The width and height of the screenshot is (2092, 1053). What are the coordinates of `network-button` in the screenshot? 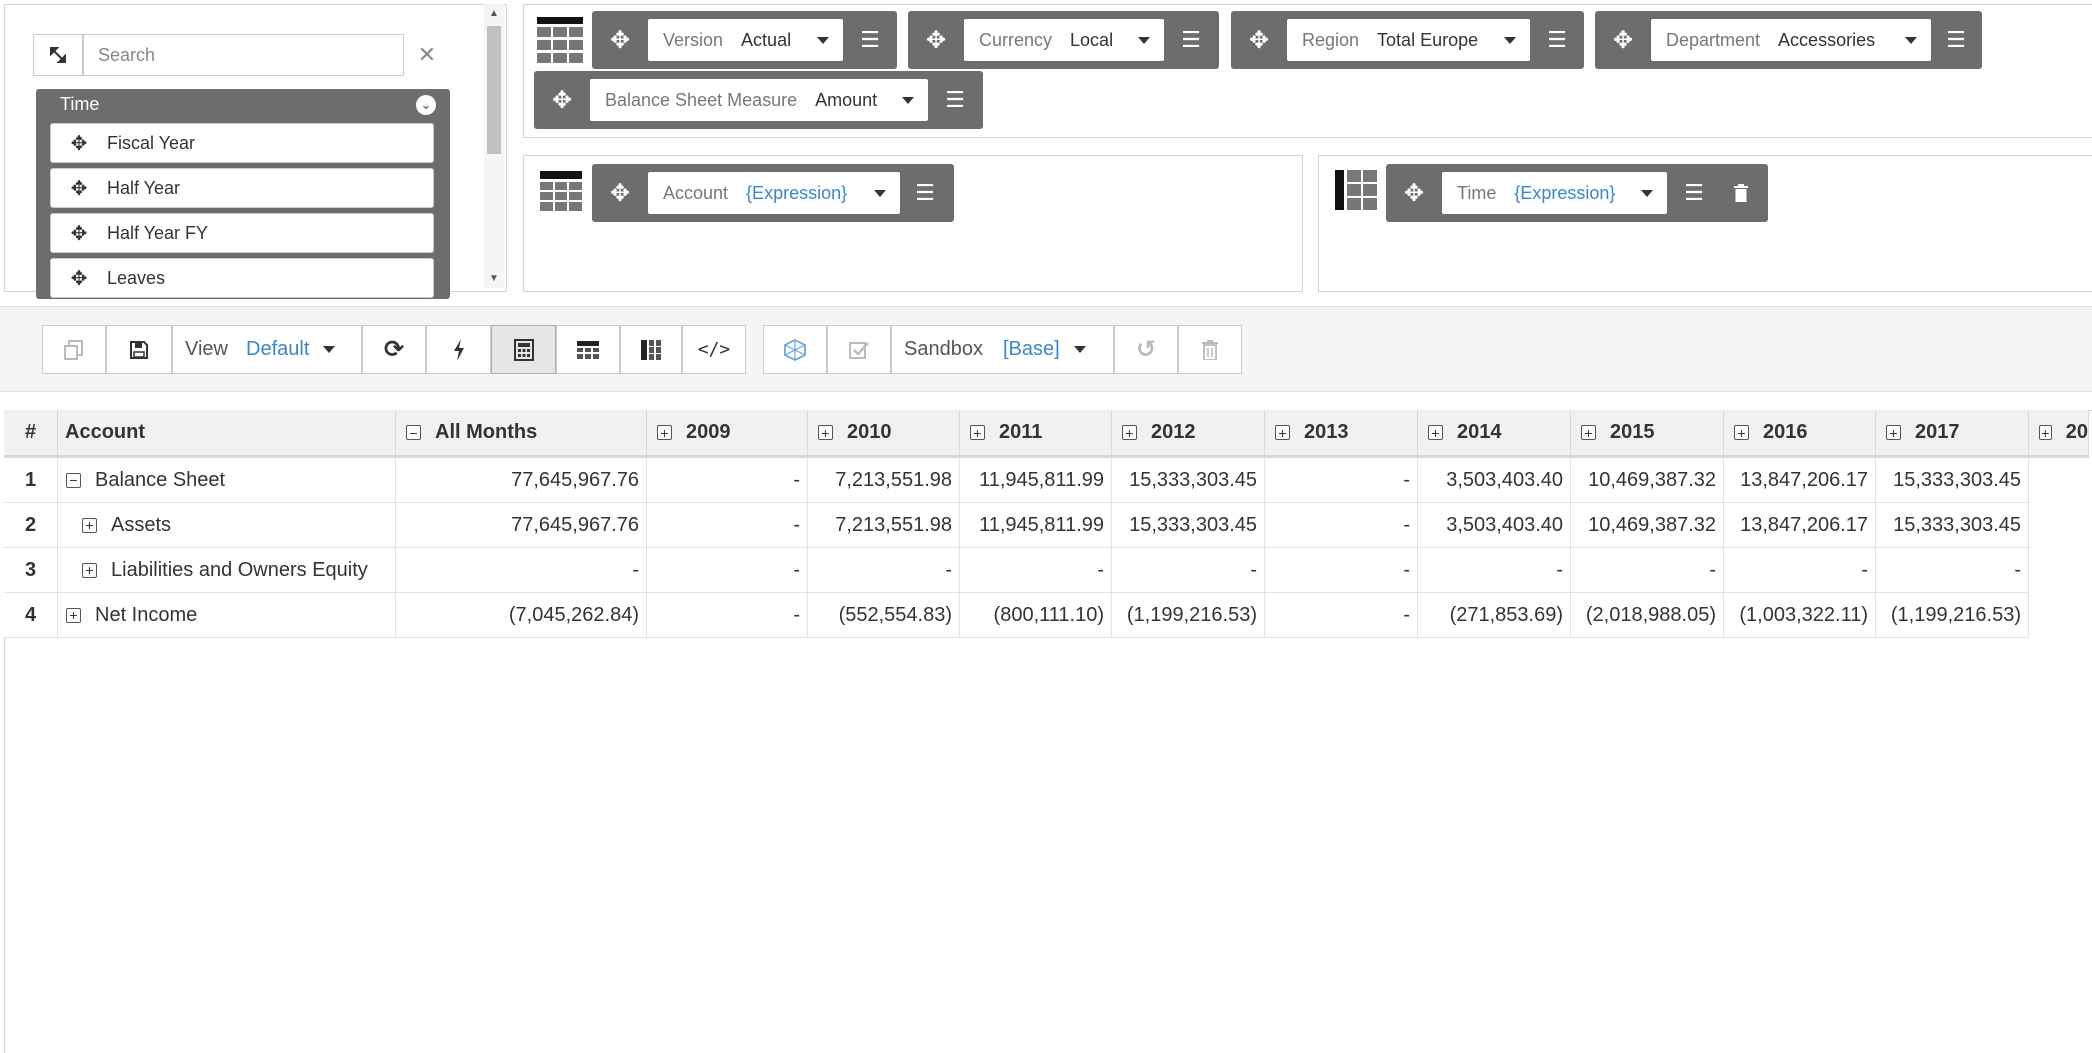 It's located at (795, 349).